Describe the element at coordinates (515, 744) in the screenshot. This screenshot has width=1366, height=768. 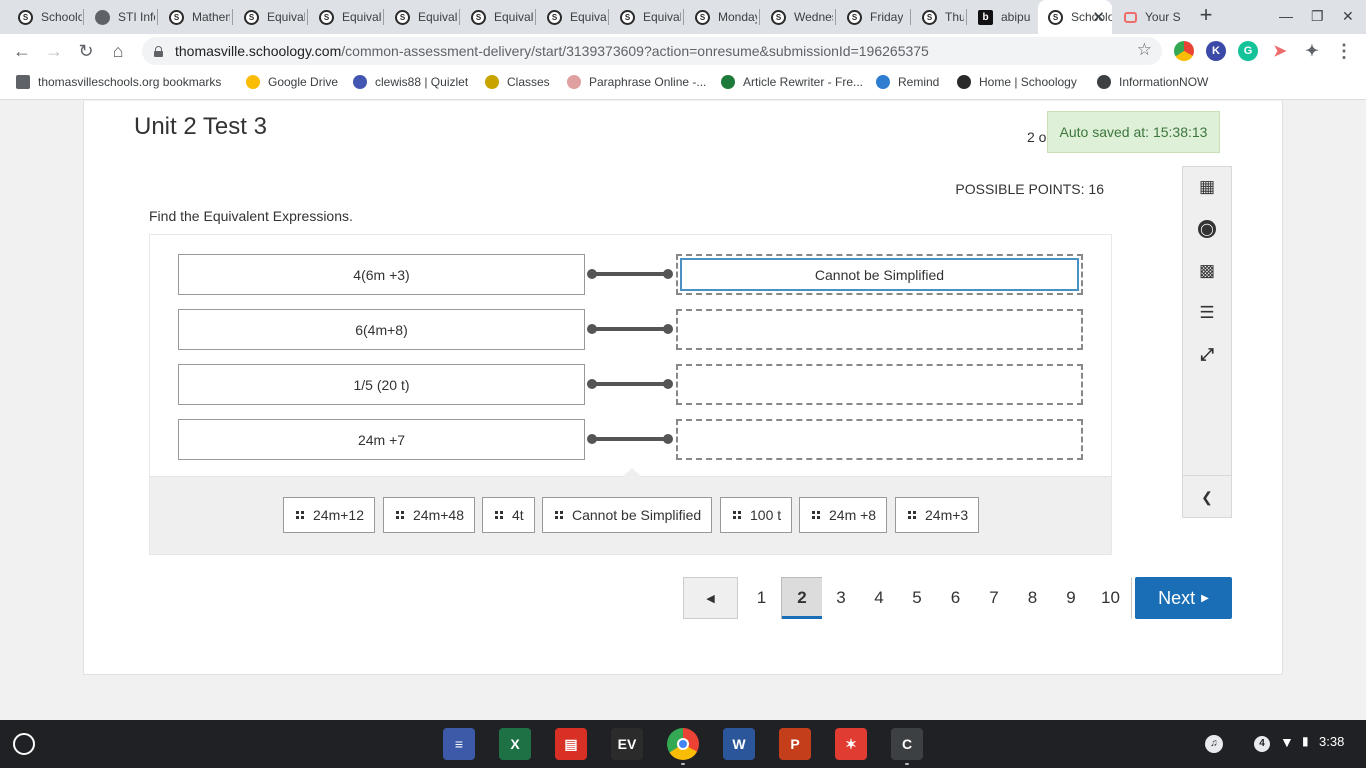
I see `excel-icon: X` at that location.